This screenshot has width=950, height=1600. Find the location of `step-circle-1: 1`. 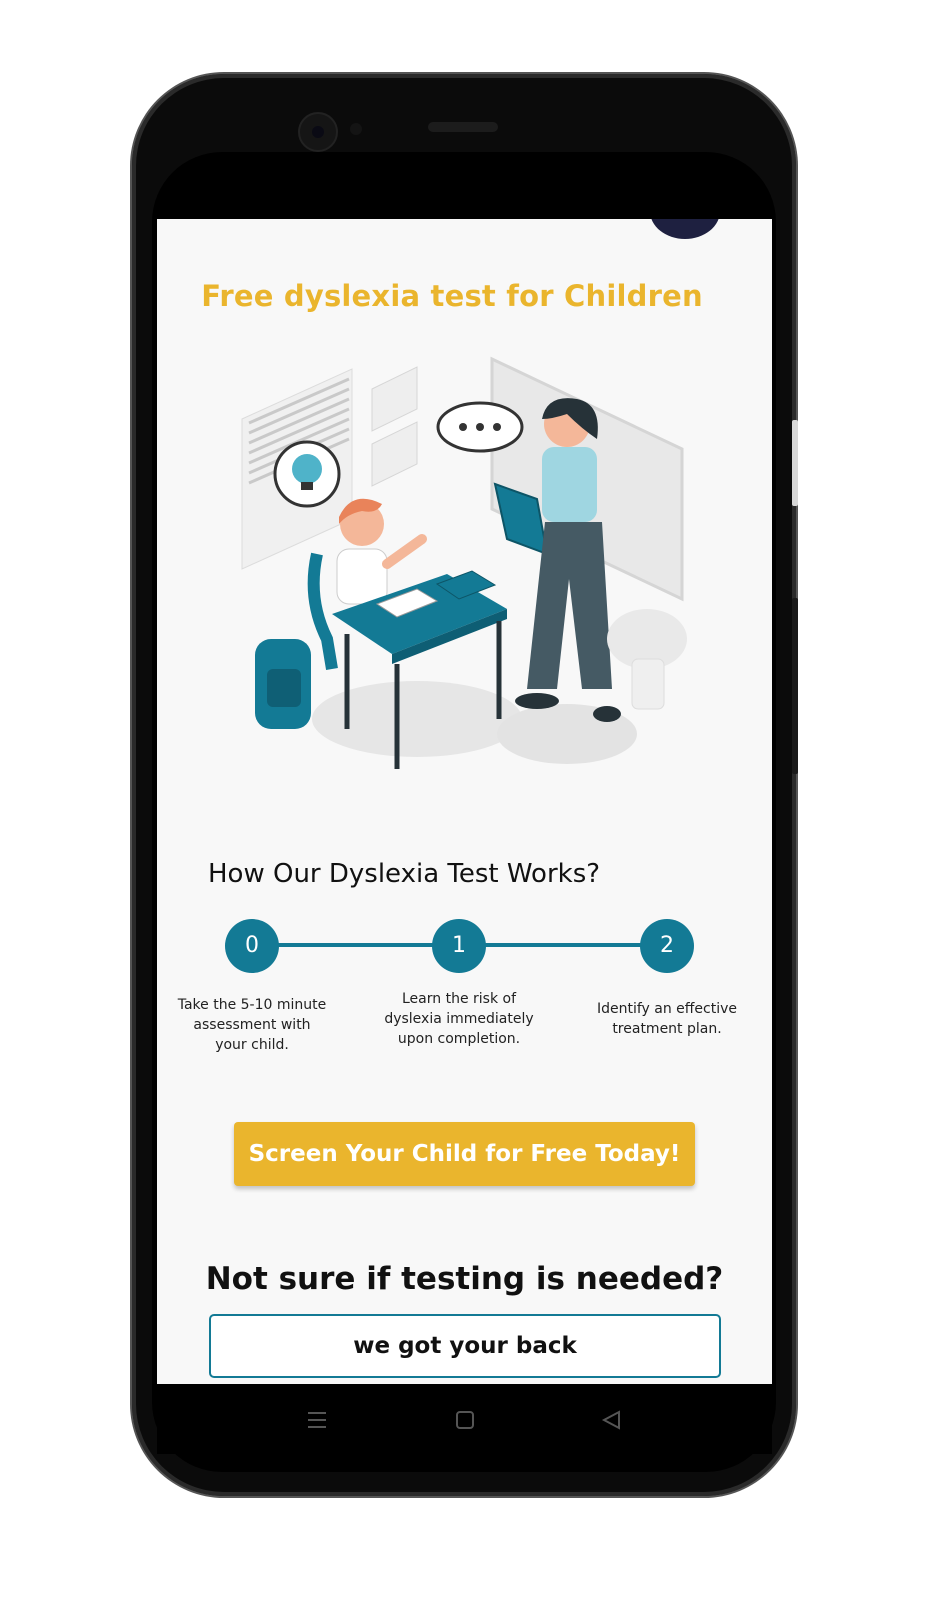

step-circle-1: 1 is located at coordinates (459, 946).